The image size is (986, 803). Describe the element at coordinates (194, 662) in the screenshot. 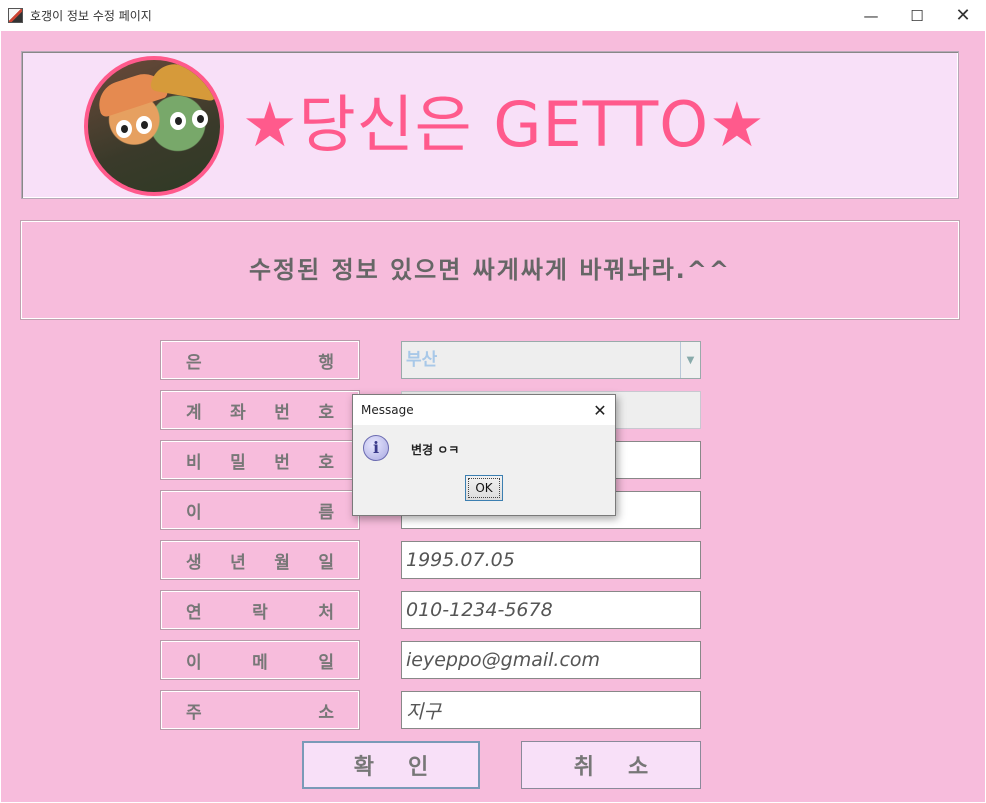

I see `email-label-char: 이` at that location.